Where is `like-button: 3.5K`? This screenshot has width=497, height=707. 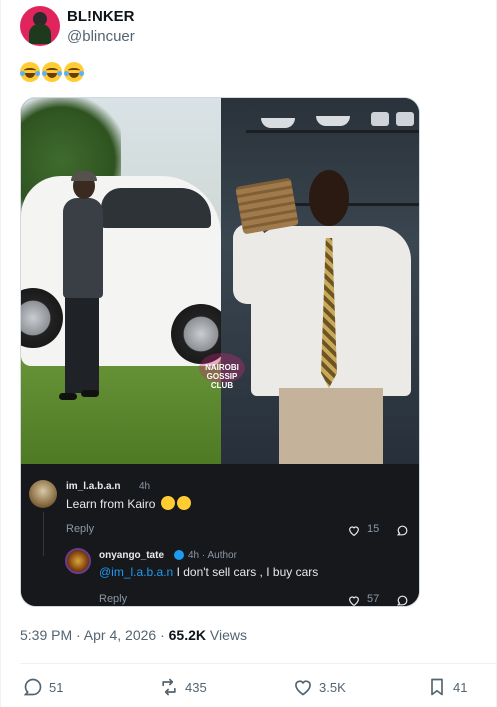
like-button: 3.5K is located at coordinates (319, 687).